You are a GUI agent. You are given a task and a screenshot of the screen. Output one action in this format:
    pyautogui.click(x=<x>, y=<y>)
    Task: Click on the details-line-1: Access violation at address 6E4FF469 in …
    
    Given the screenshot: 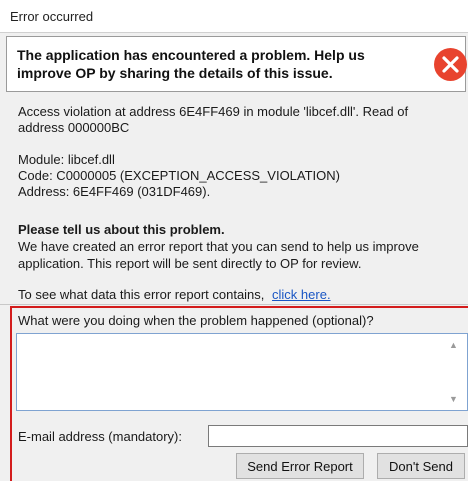 What is the action you would take?
    pyautogui.click(x=213, y=111)
    